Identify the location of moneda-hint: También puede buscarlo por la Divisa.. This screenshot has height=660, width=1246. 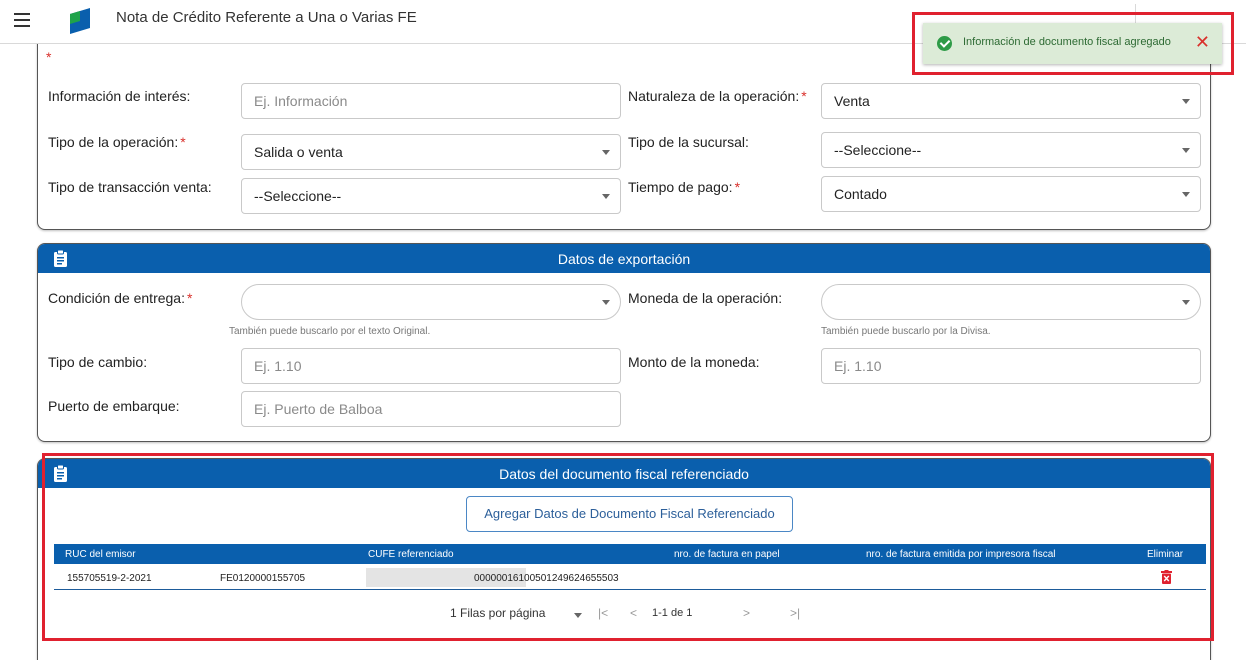
(906, 331).